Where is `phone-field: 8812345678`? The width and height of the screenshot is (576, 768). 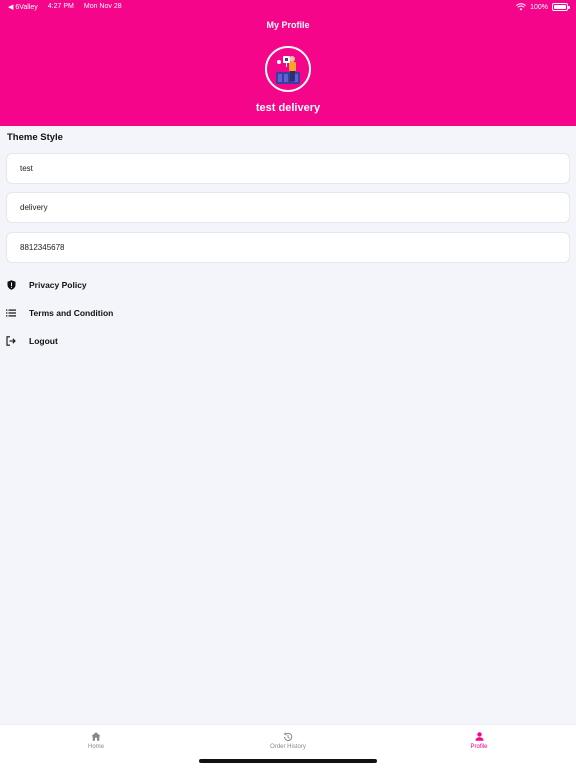
phone-field: 8812345678 is located at coordinates (288, 247).